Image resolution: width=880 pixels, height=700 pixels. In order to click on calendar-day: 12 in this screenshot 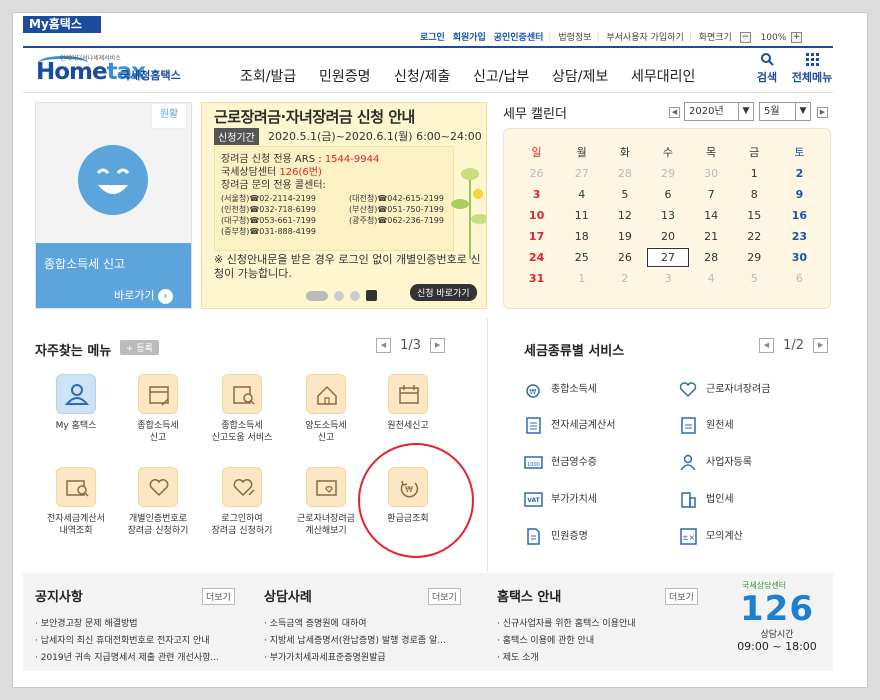, I will do `click(624, 215)`.